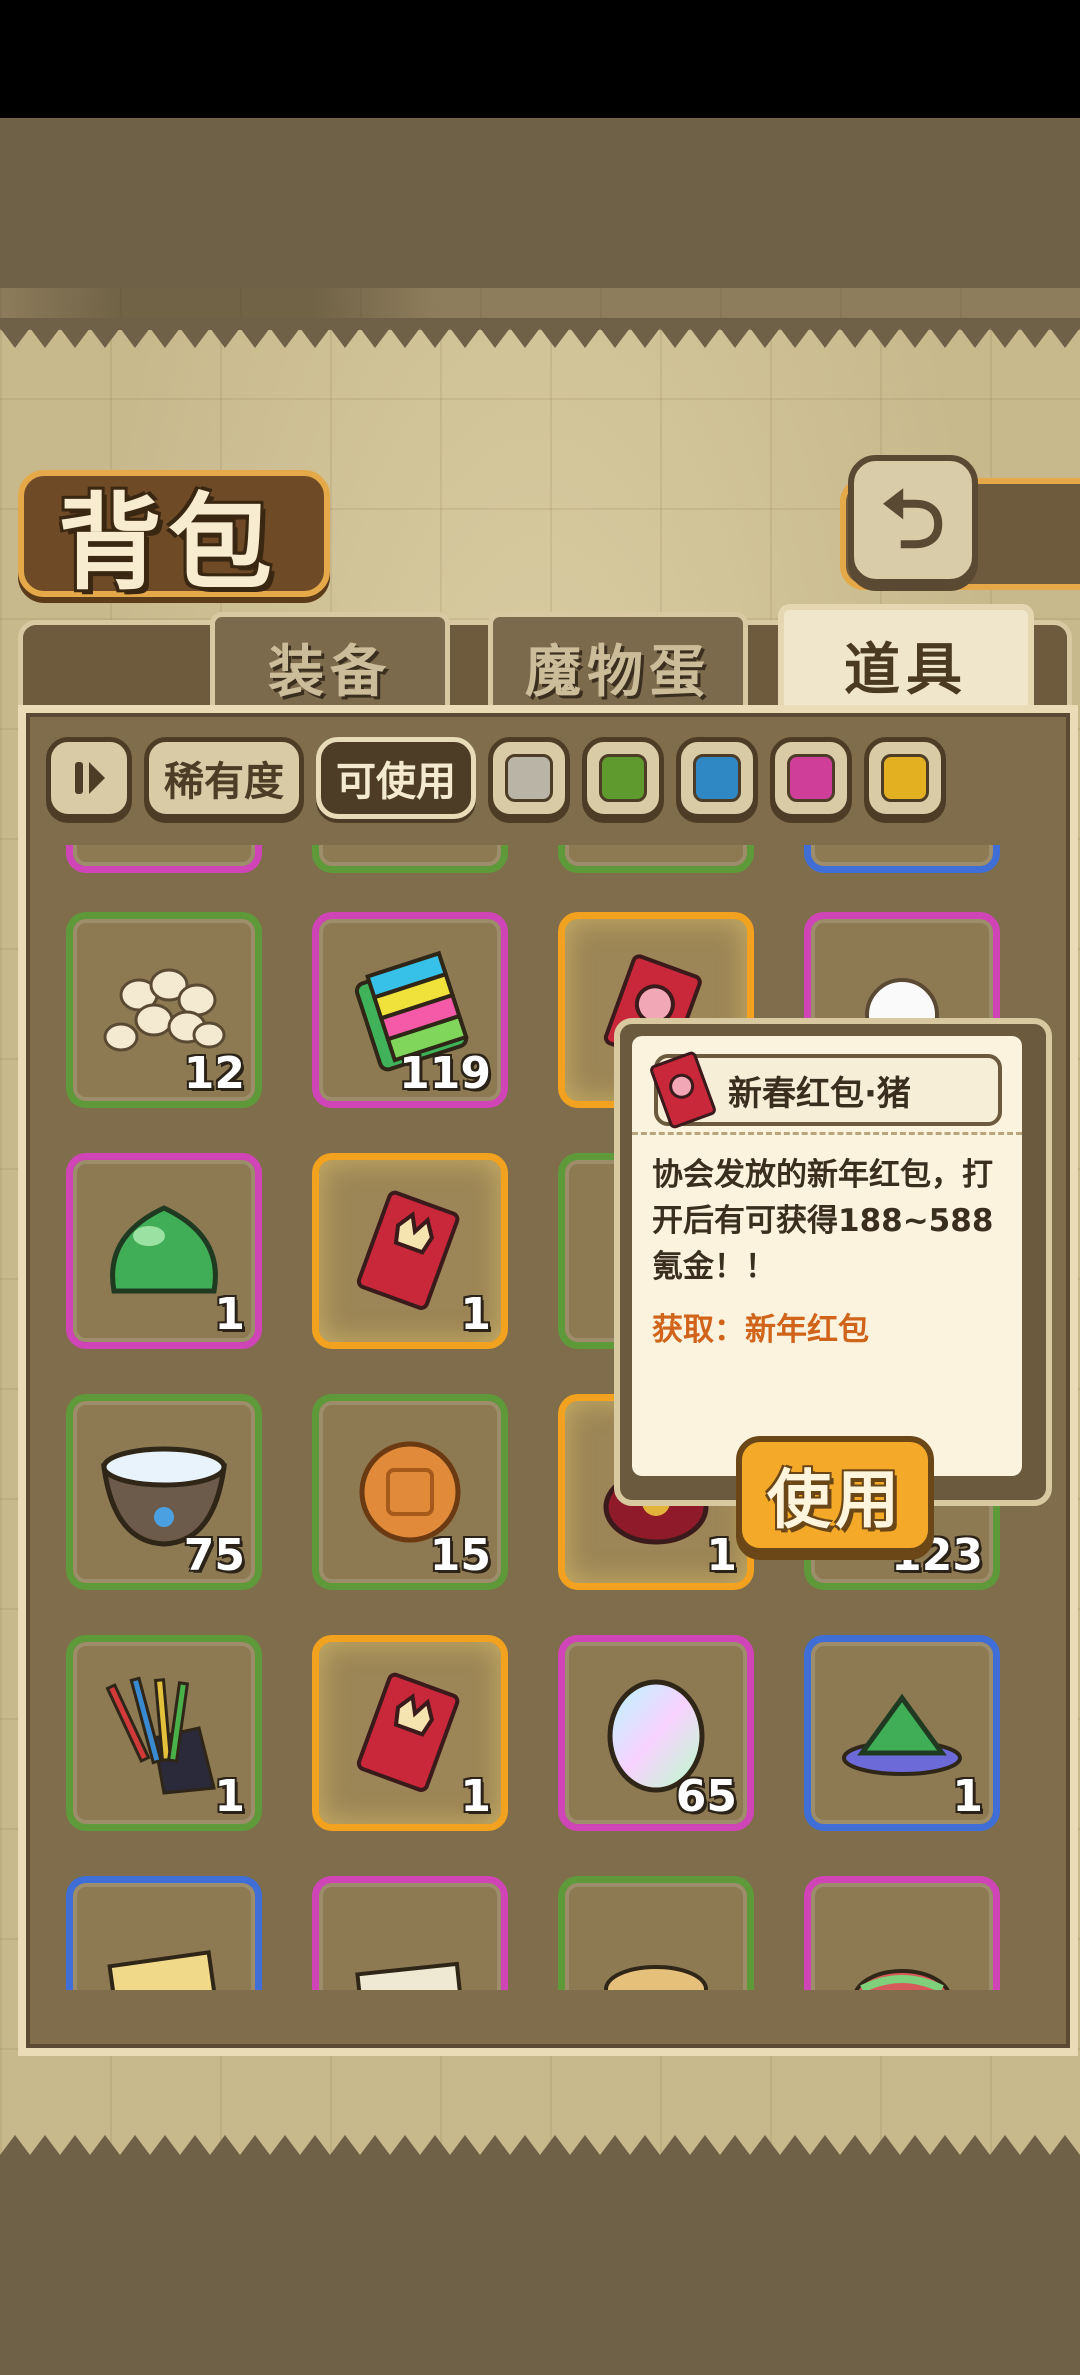 The image size is (1080, 2375). Describe the element at coordinates (168, 543) in the screenshot. I see `page-title: 背包` at that location.